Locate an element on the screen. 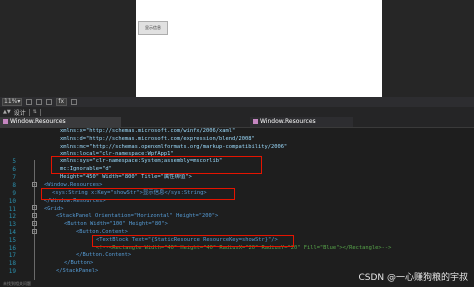 This screenshot has width=474, height=287. line-number: 7 is located at coordinates (14, 177).